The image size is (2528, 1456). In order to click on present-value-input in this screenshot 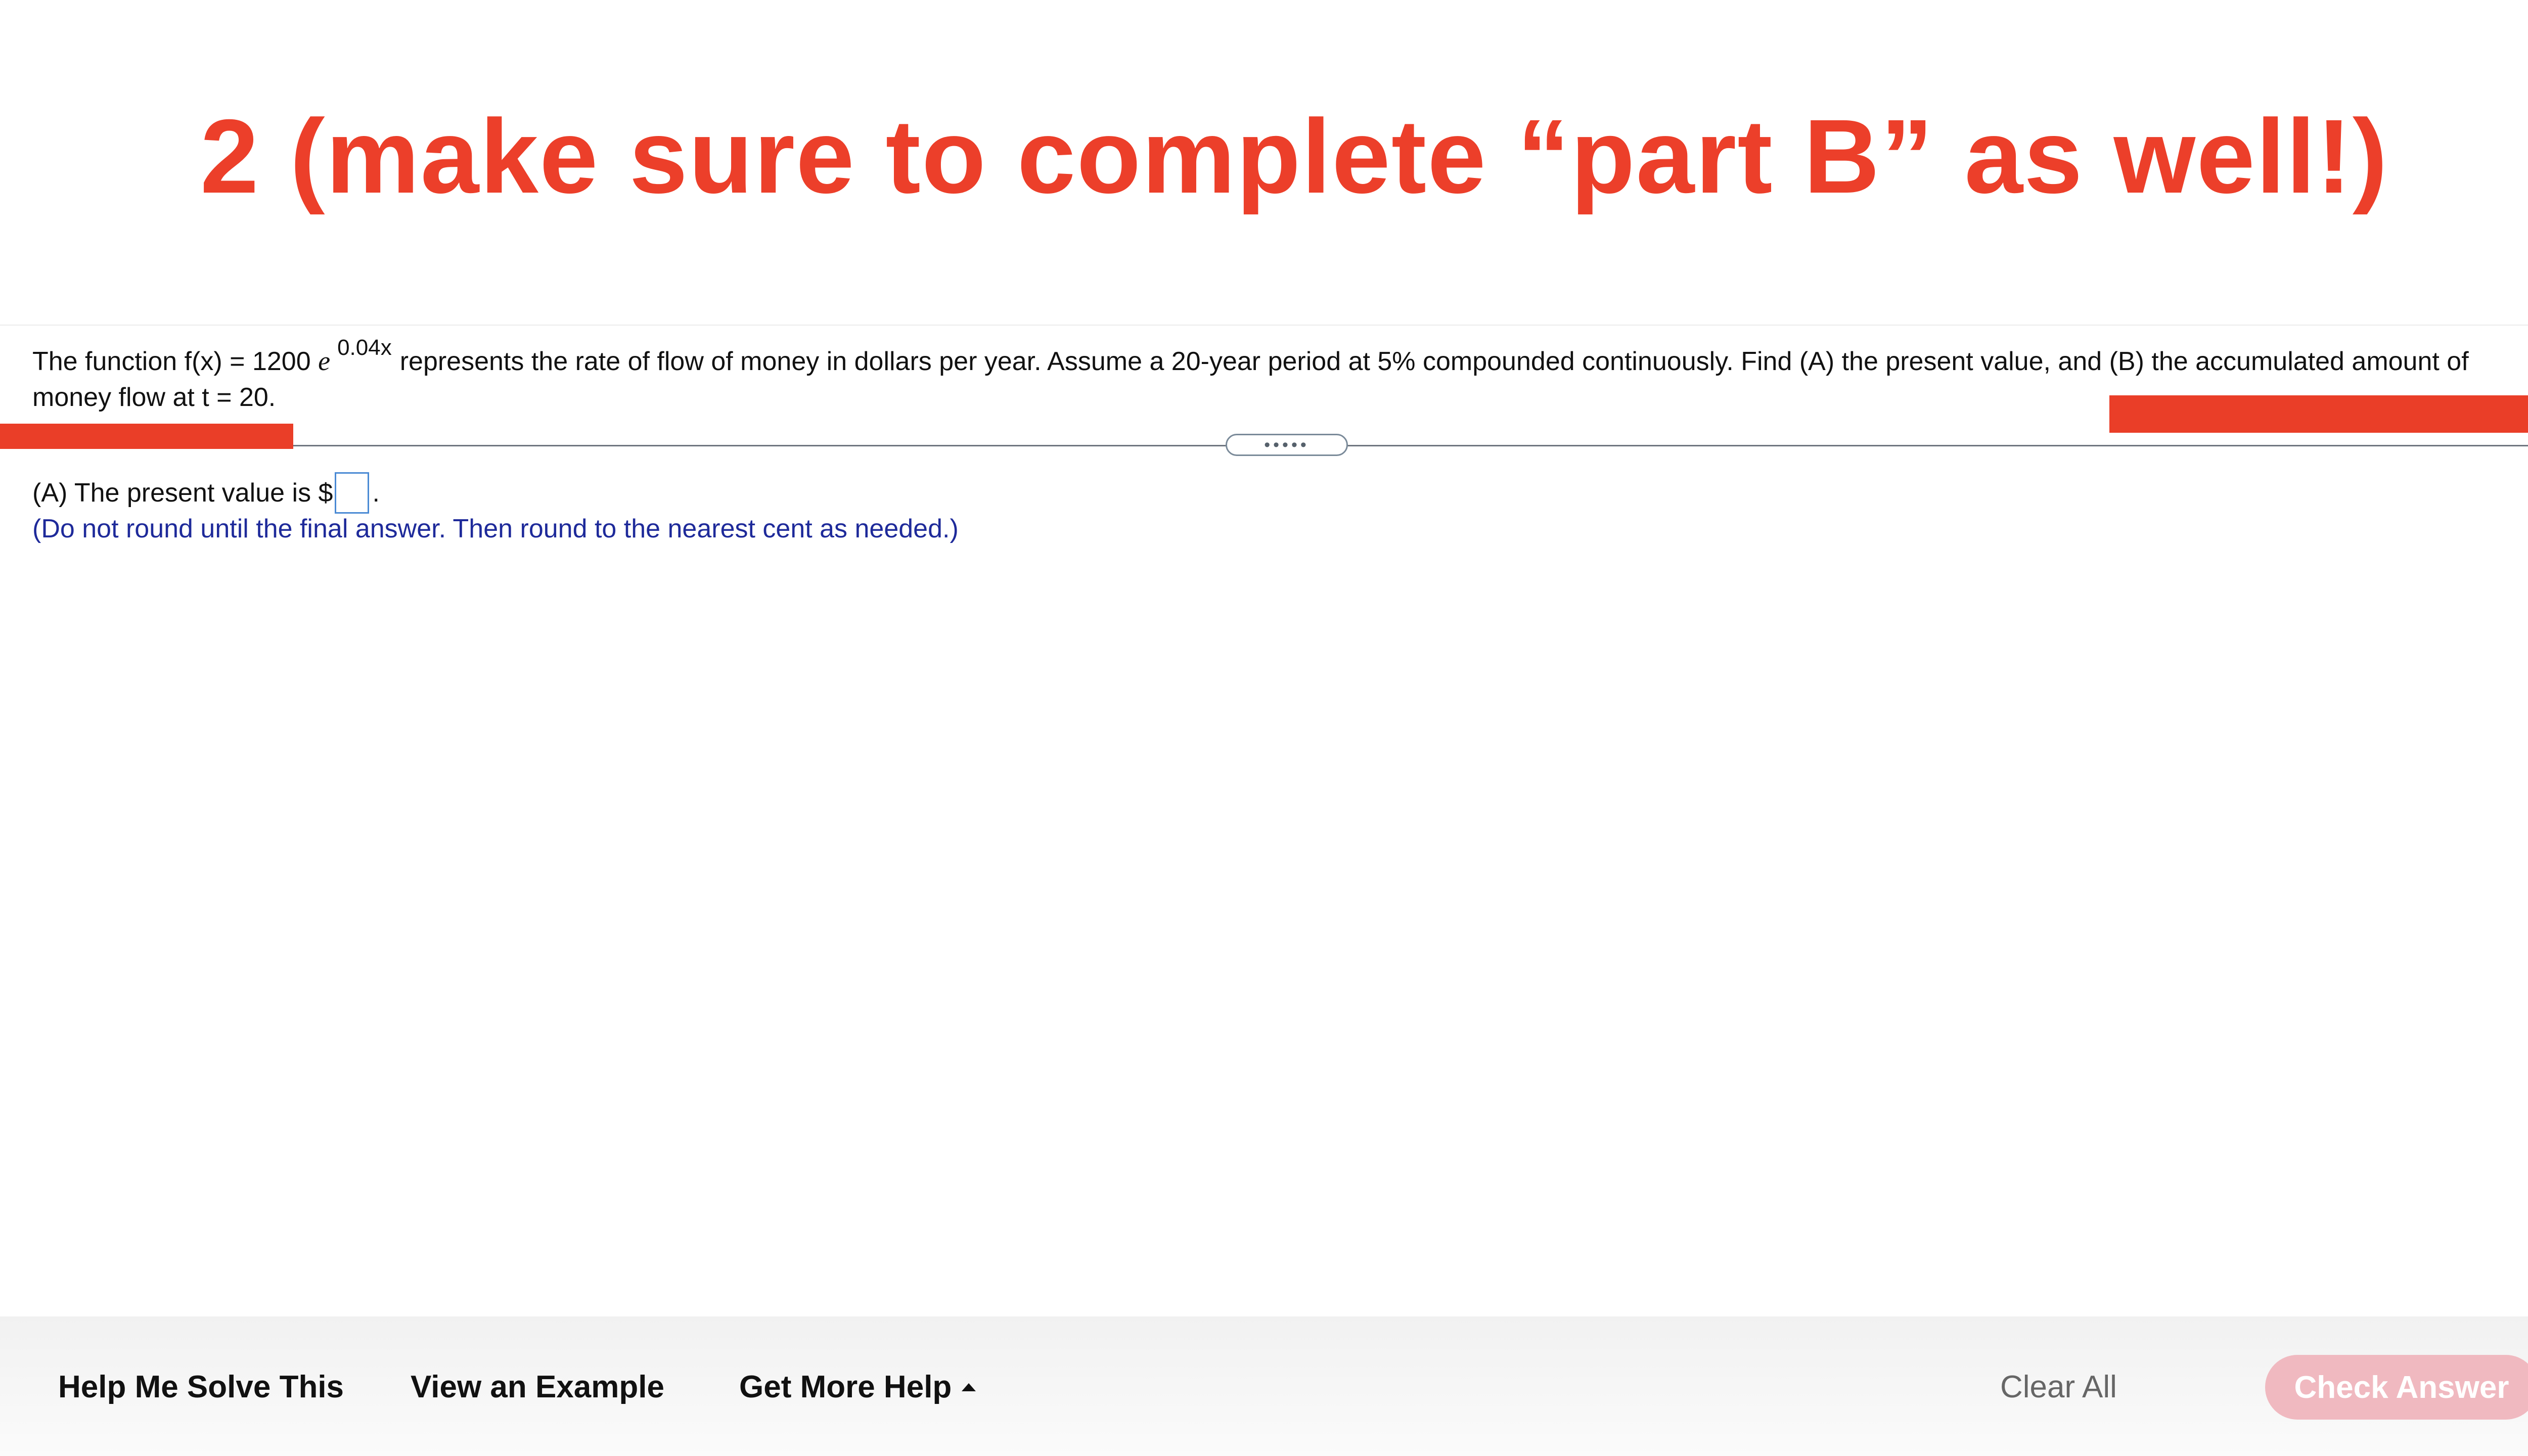, I will do `click(353, 493)`.